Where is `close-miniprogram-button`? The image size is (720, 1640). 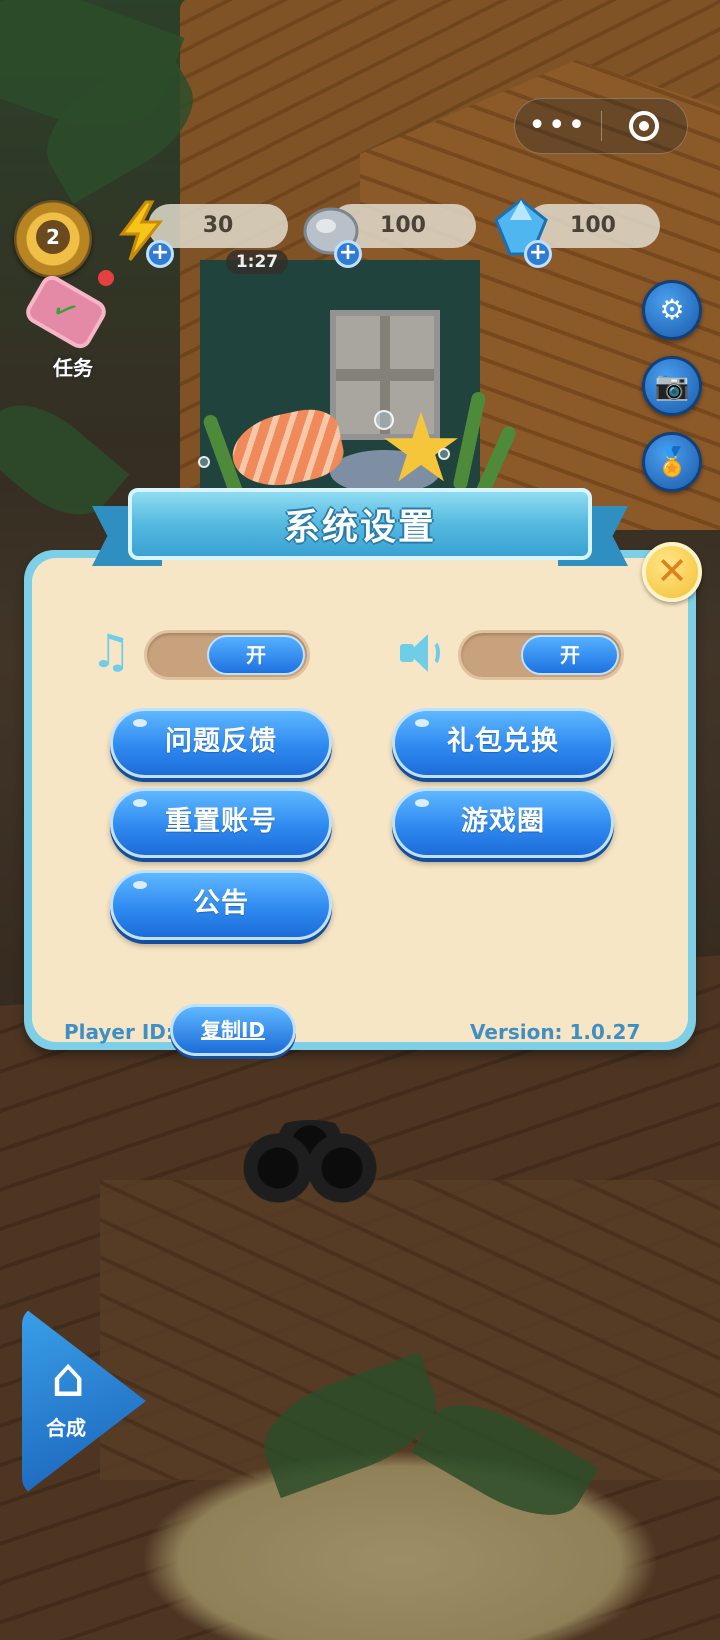
close-miniprogram-button is located at coordinates (645, 126).